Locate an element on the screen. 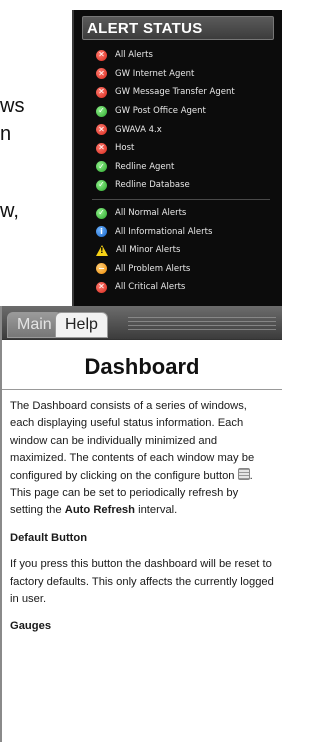 This screenshot has width=320, height=742. alert-item-label: All Alerts is located at coordinates (134, 55).